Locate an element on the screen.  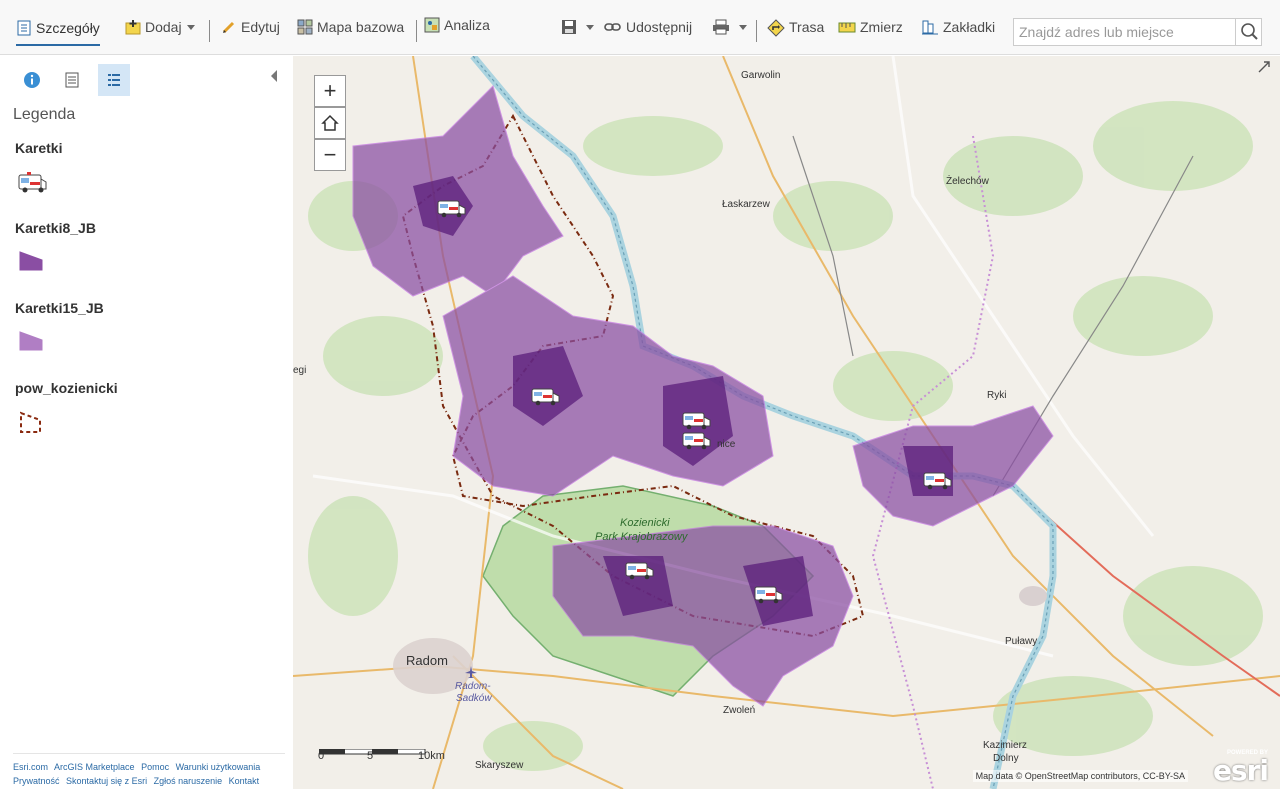
legend-layer-karetki8: Karetki8_JB is located at coordinates (55, 228).